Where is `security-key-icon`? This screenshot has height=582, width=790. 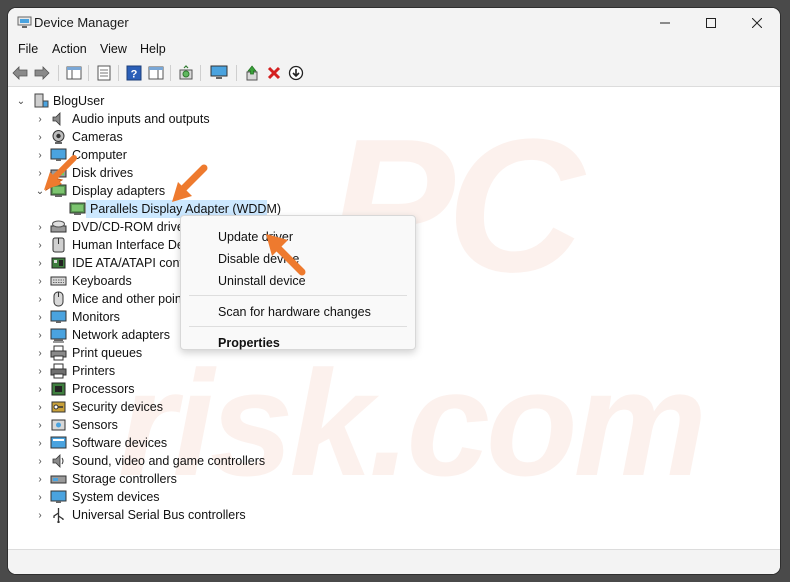 security-key-icon is located at coordinates (58, 407).